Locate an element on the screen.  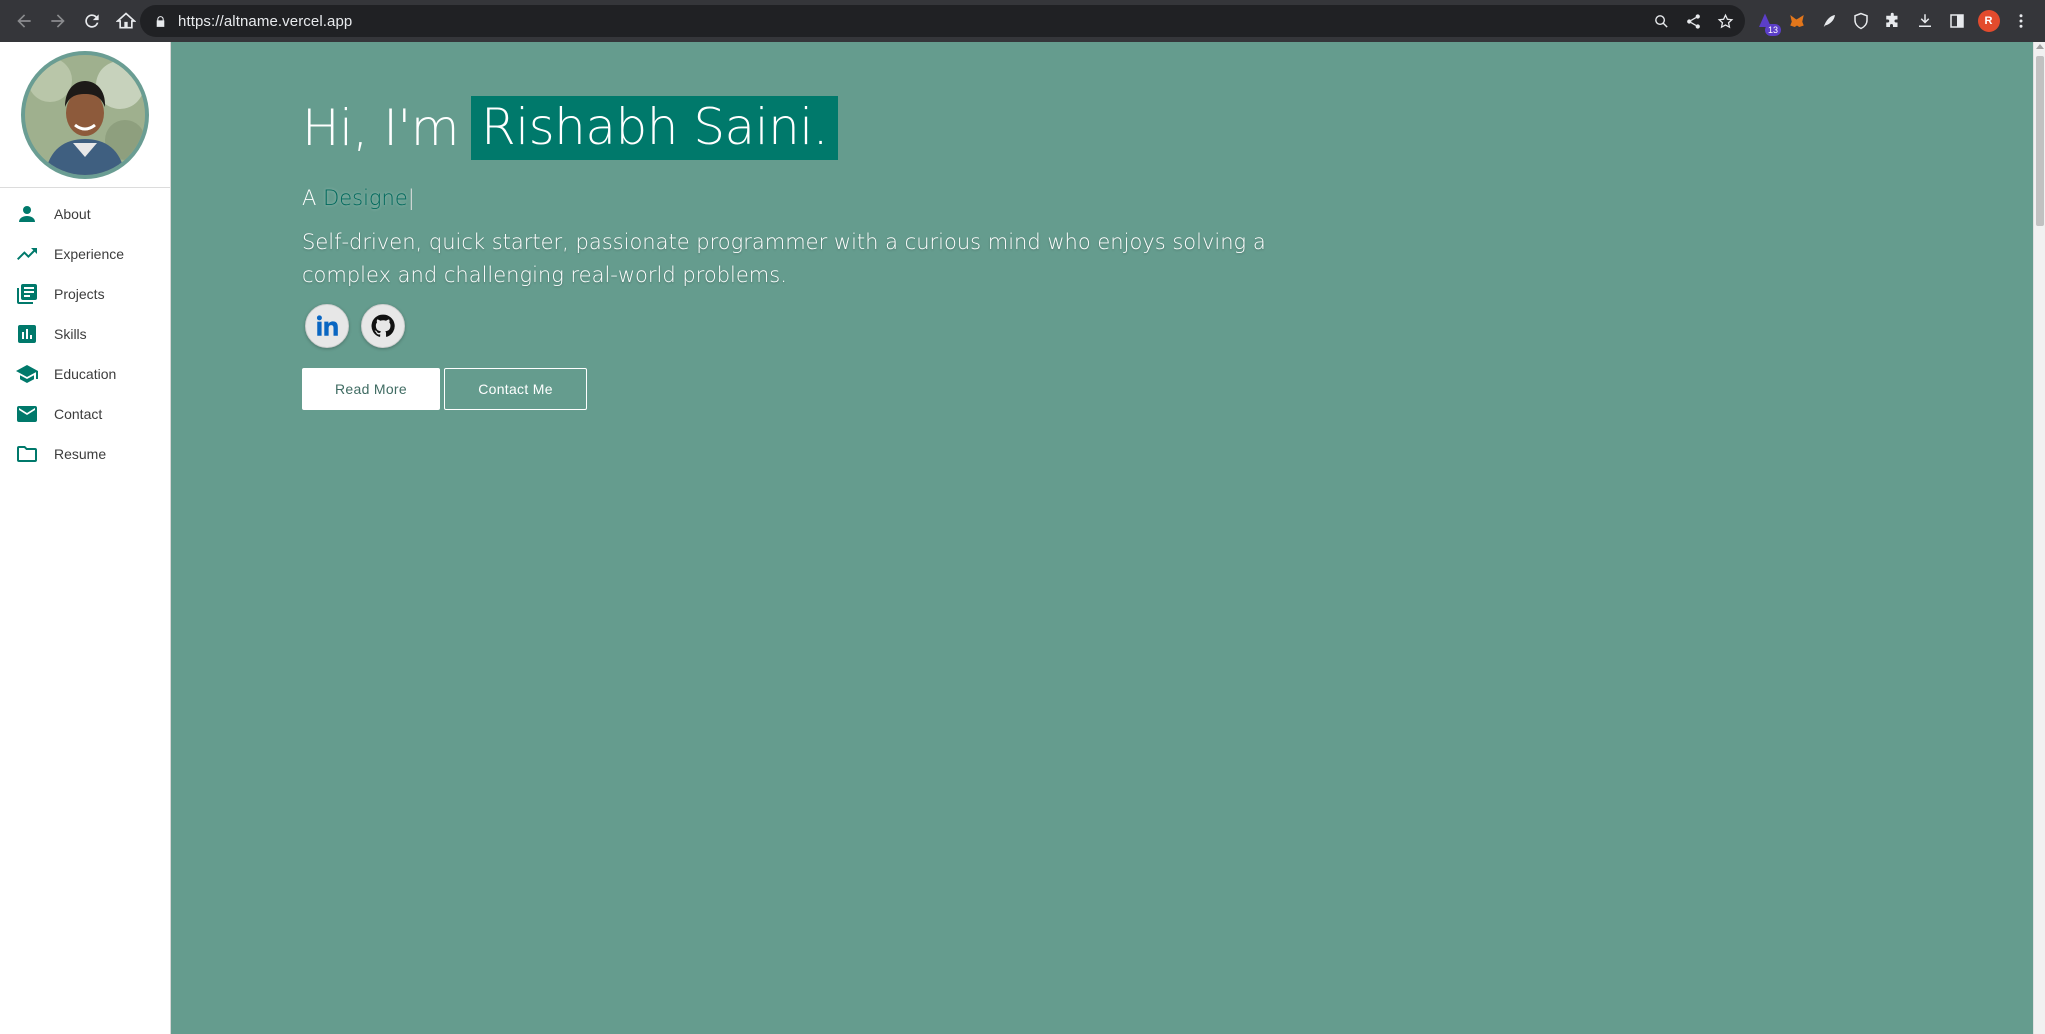
read-more-button: Read More is located at coordinates (371, 389).